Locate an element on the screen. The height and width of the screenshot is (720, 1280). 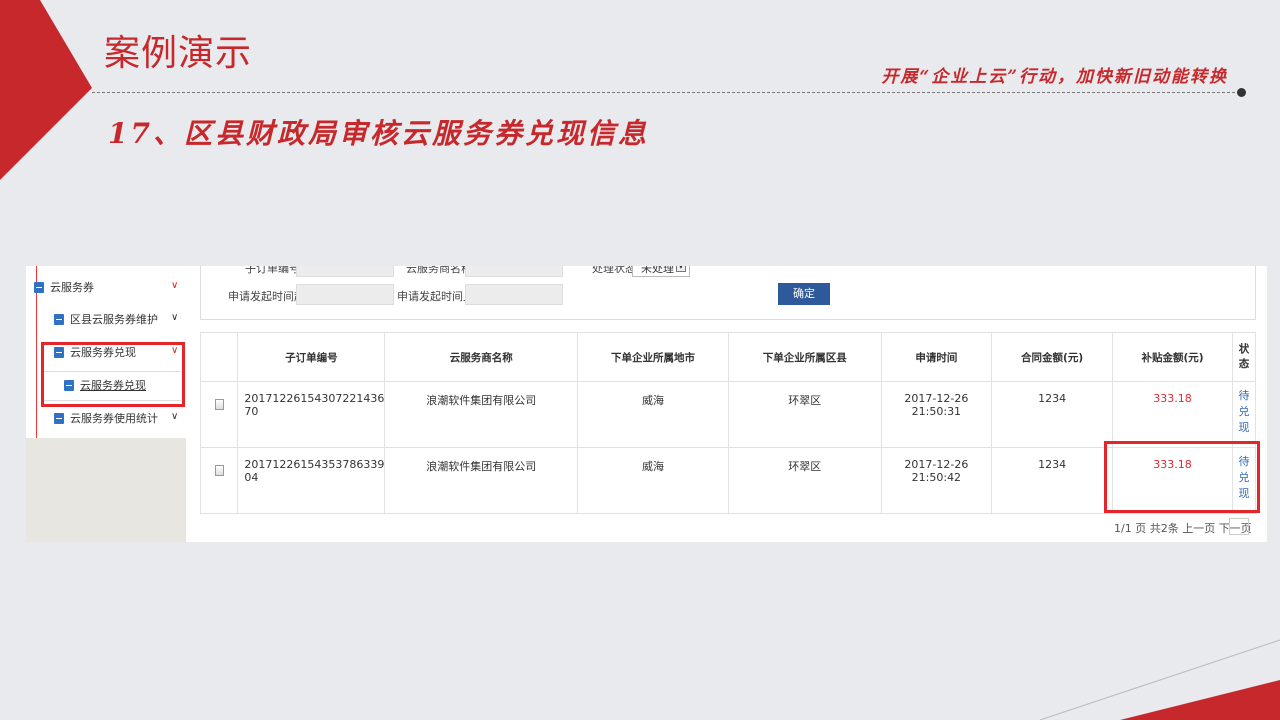
column-header: 下单企业所属地市 is located at coordinates (653, 357).